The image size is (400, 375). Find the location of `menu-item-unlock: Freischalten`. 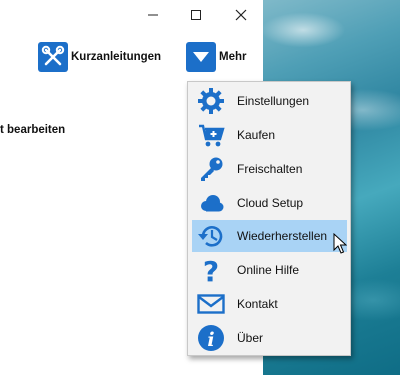

menu-item-unlock: Freischalten is located at coordinates (269, 169).